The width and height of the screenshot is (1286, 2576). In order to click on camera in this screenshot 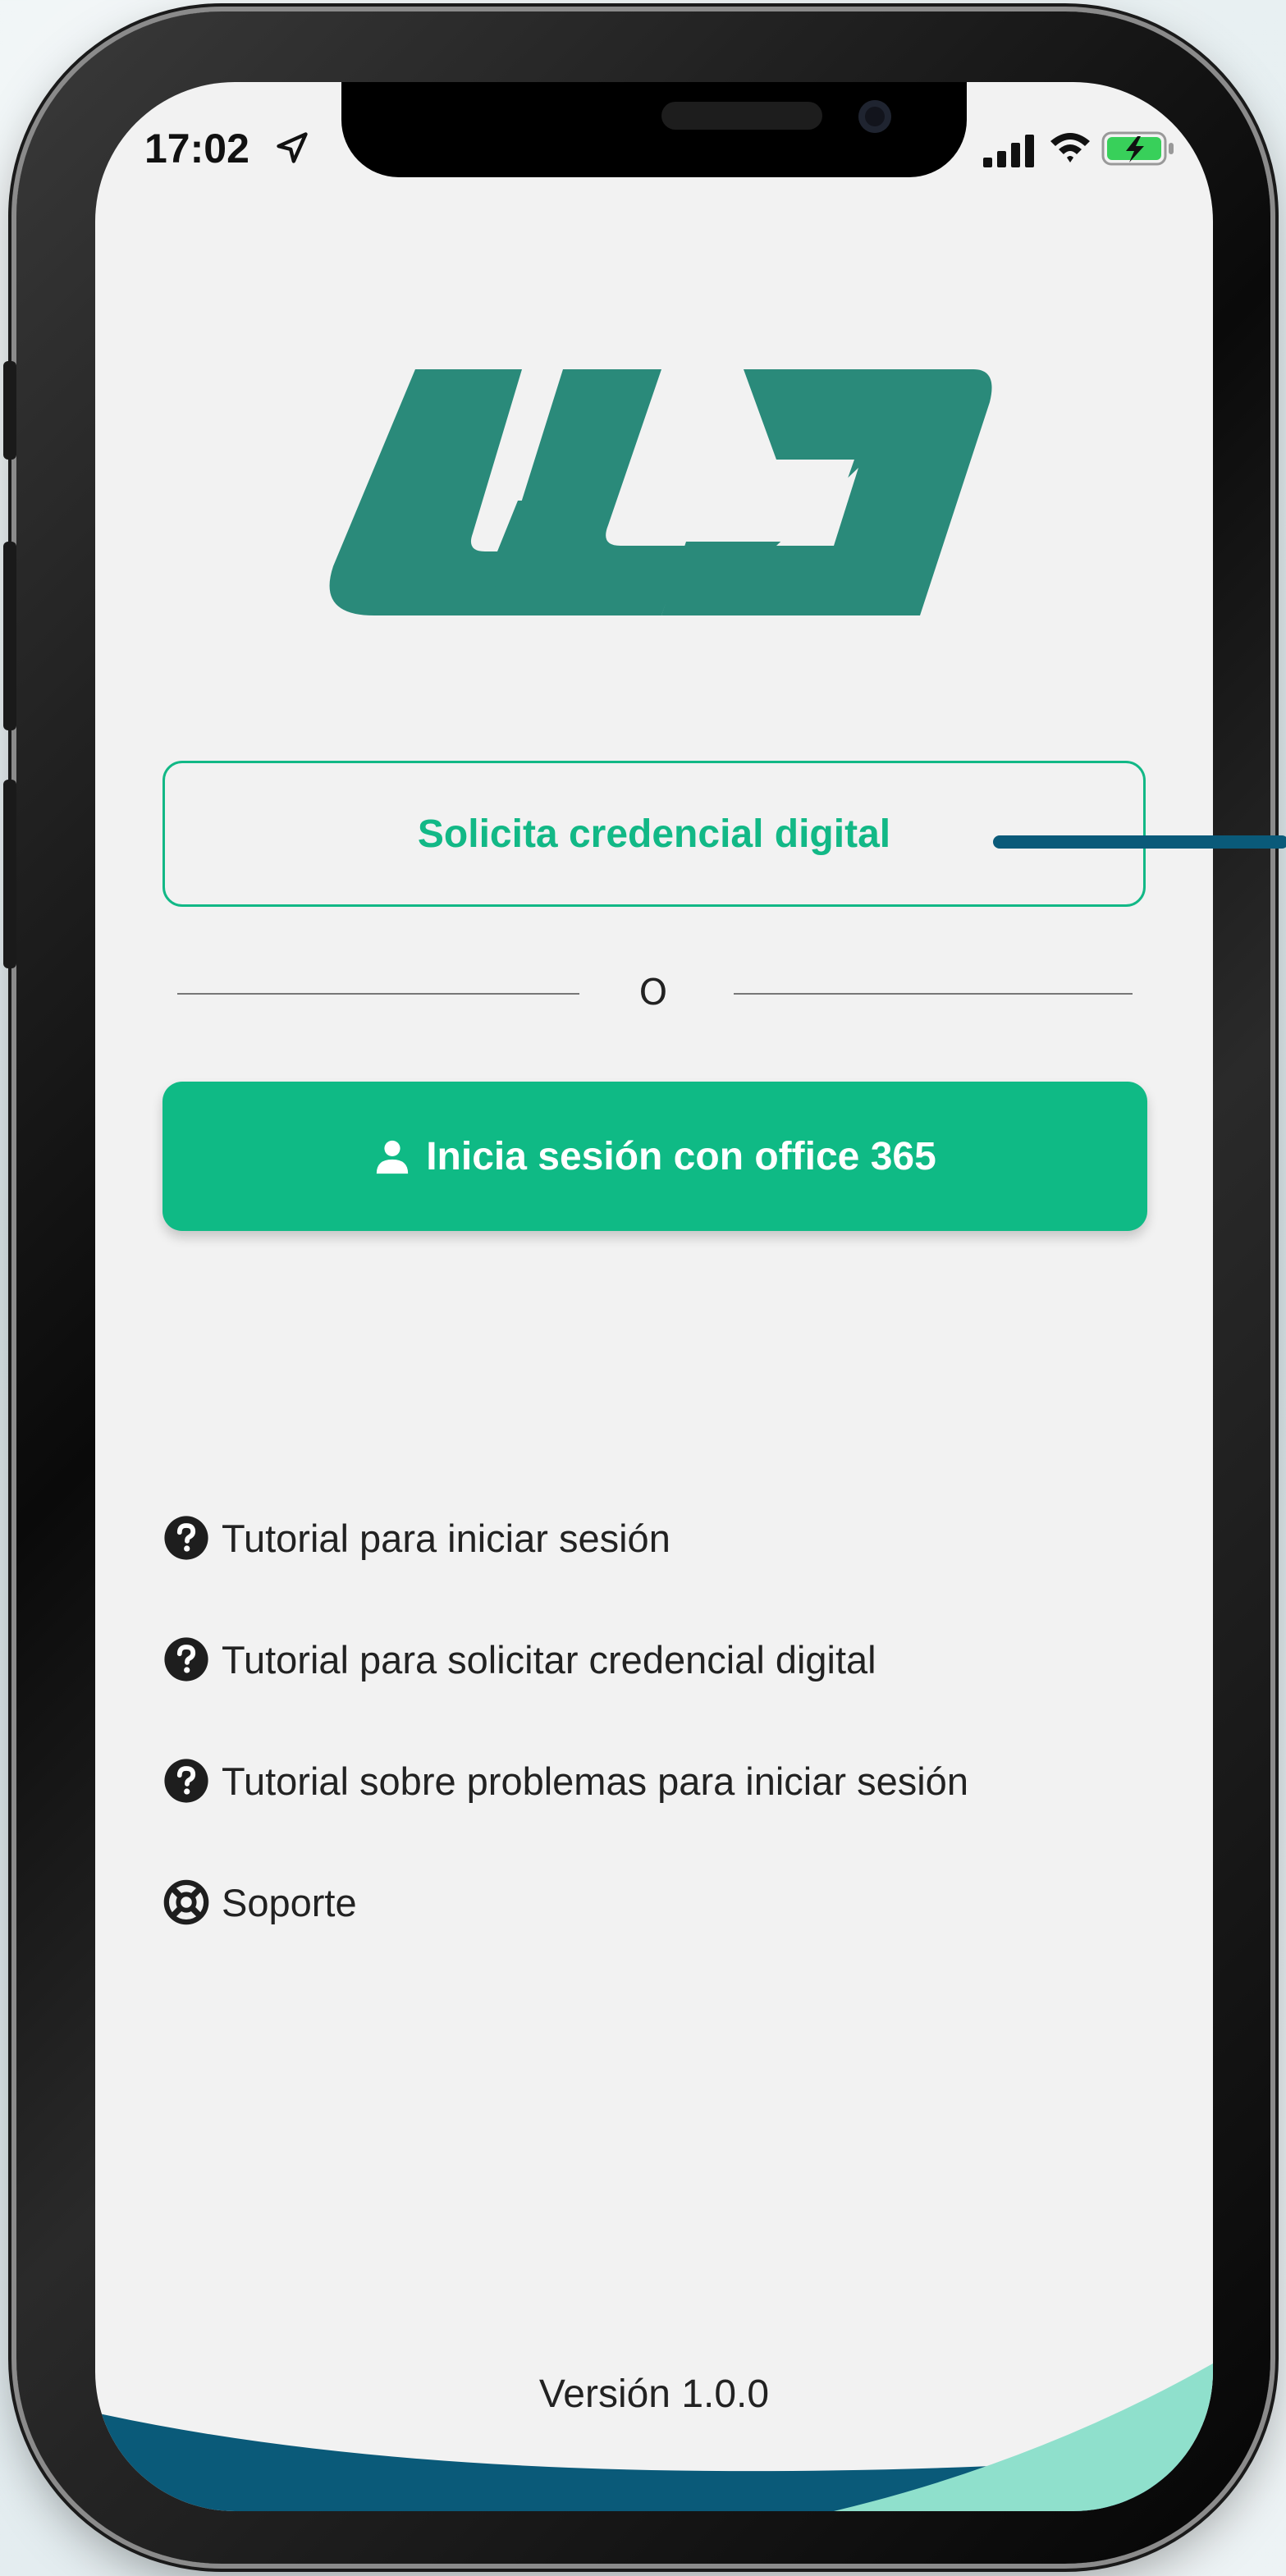, I will do `click(874, 116)`.